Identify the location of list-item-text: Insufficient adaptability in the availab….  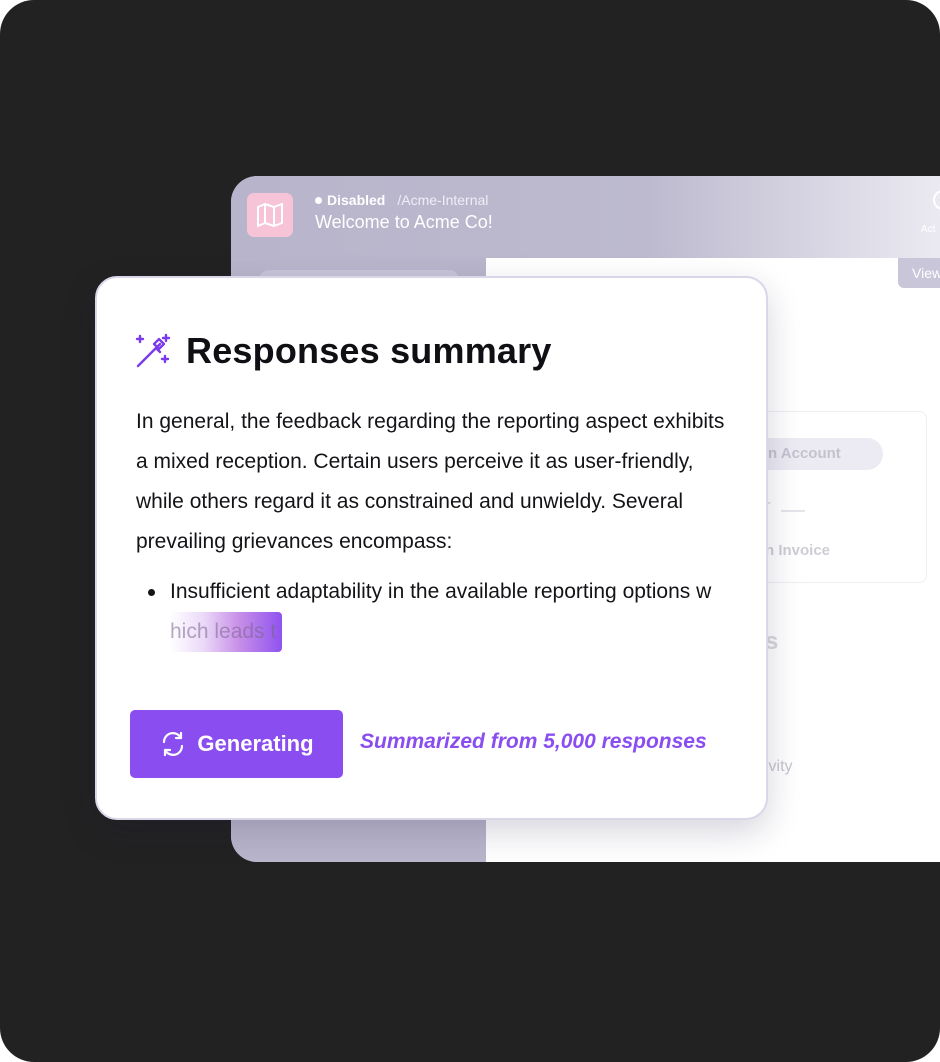
(441, 591).